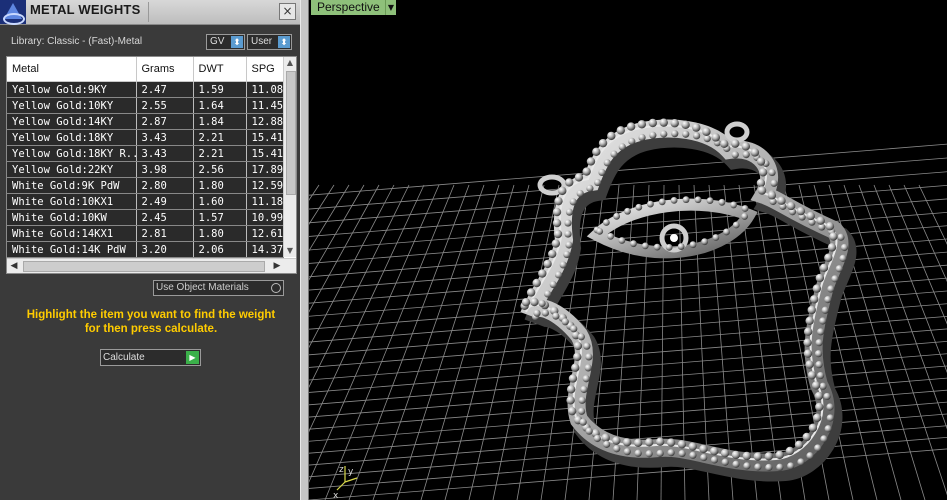 The width and height of the screenshot is (947, 500). Describe the element at coordinates (165, 233) in the screenshot. I see `grams-cell: 2.81` at that location.